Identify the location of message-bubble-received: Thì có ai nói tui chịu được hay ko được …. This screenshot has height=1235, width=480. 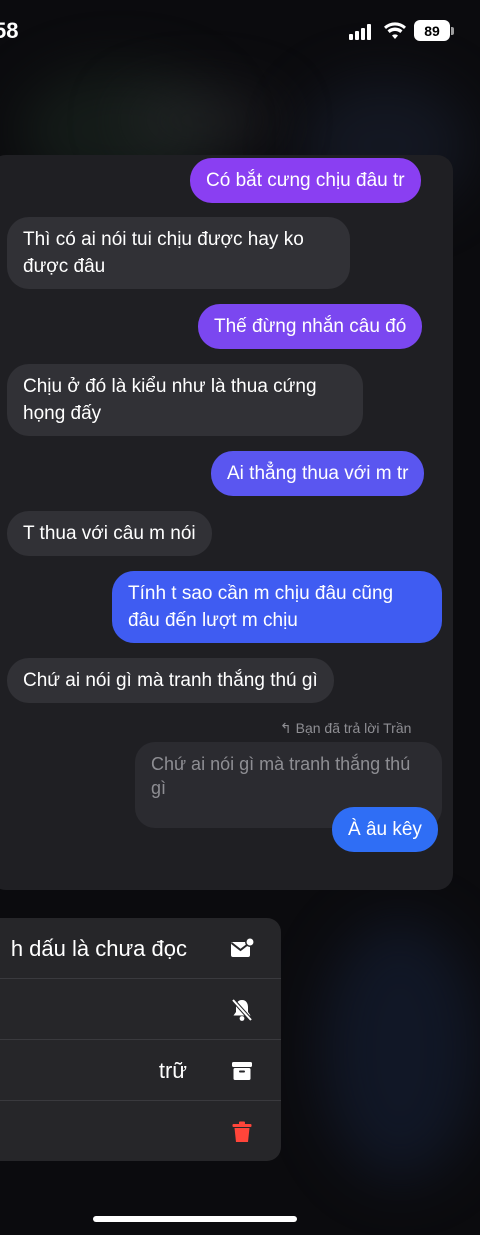
(178, 253).